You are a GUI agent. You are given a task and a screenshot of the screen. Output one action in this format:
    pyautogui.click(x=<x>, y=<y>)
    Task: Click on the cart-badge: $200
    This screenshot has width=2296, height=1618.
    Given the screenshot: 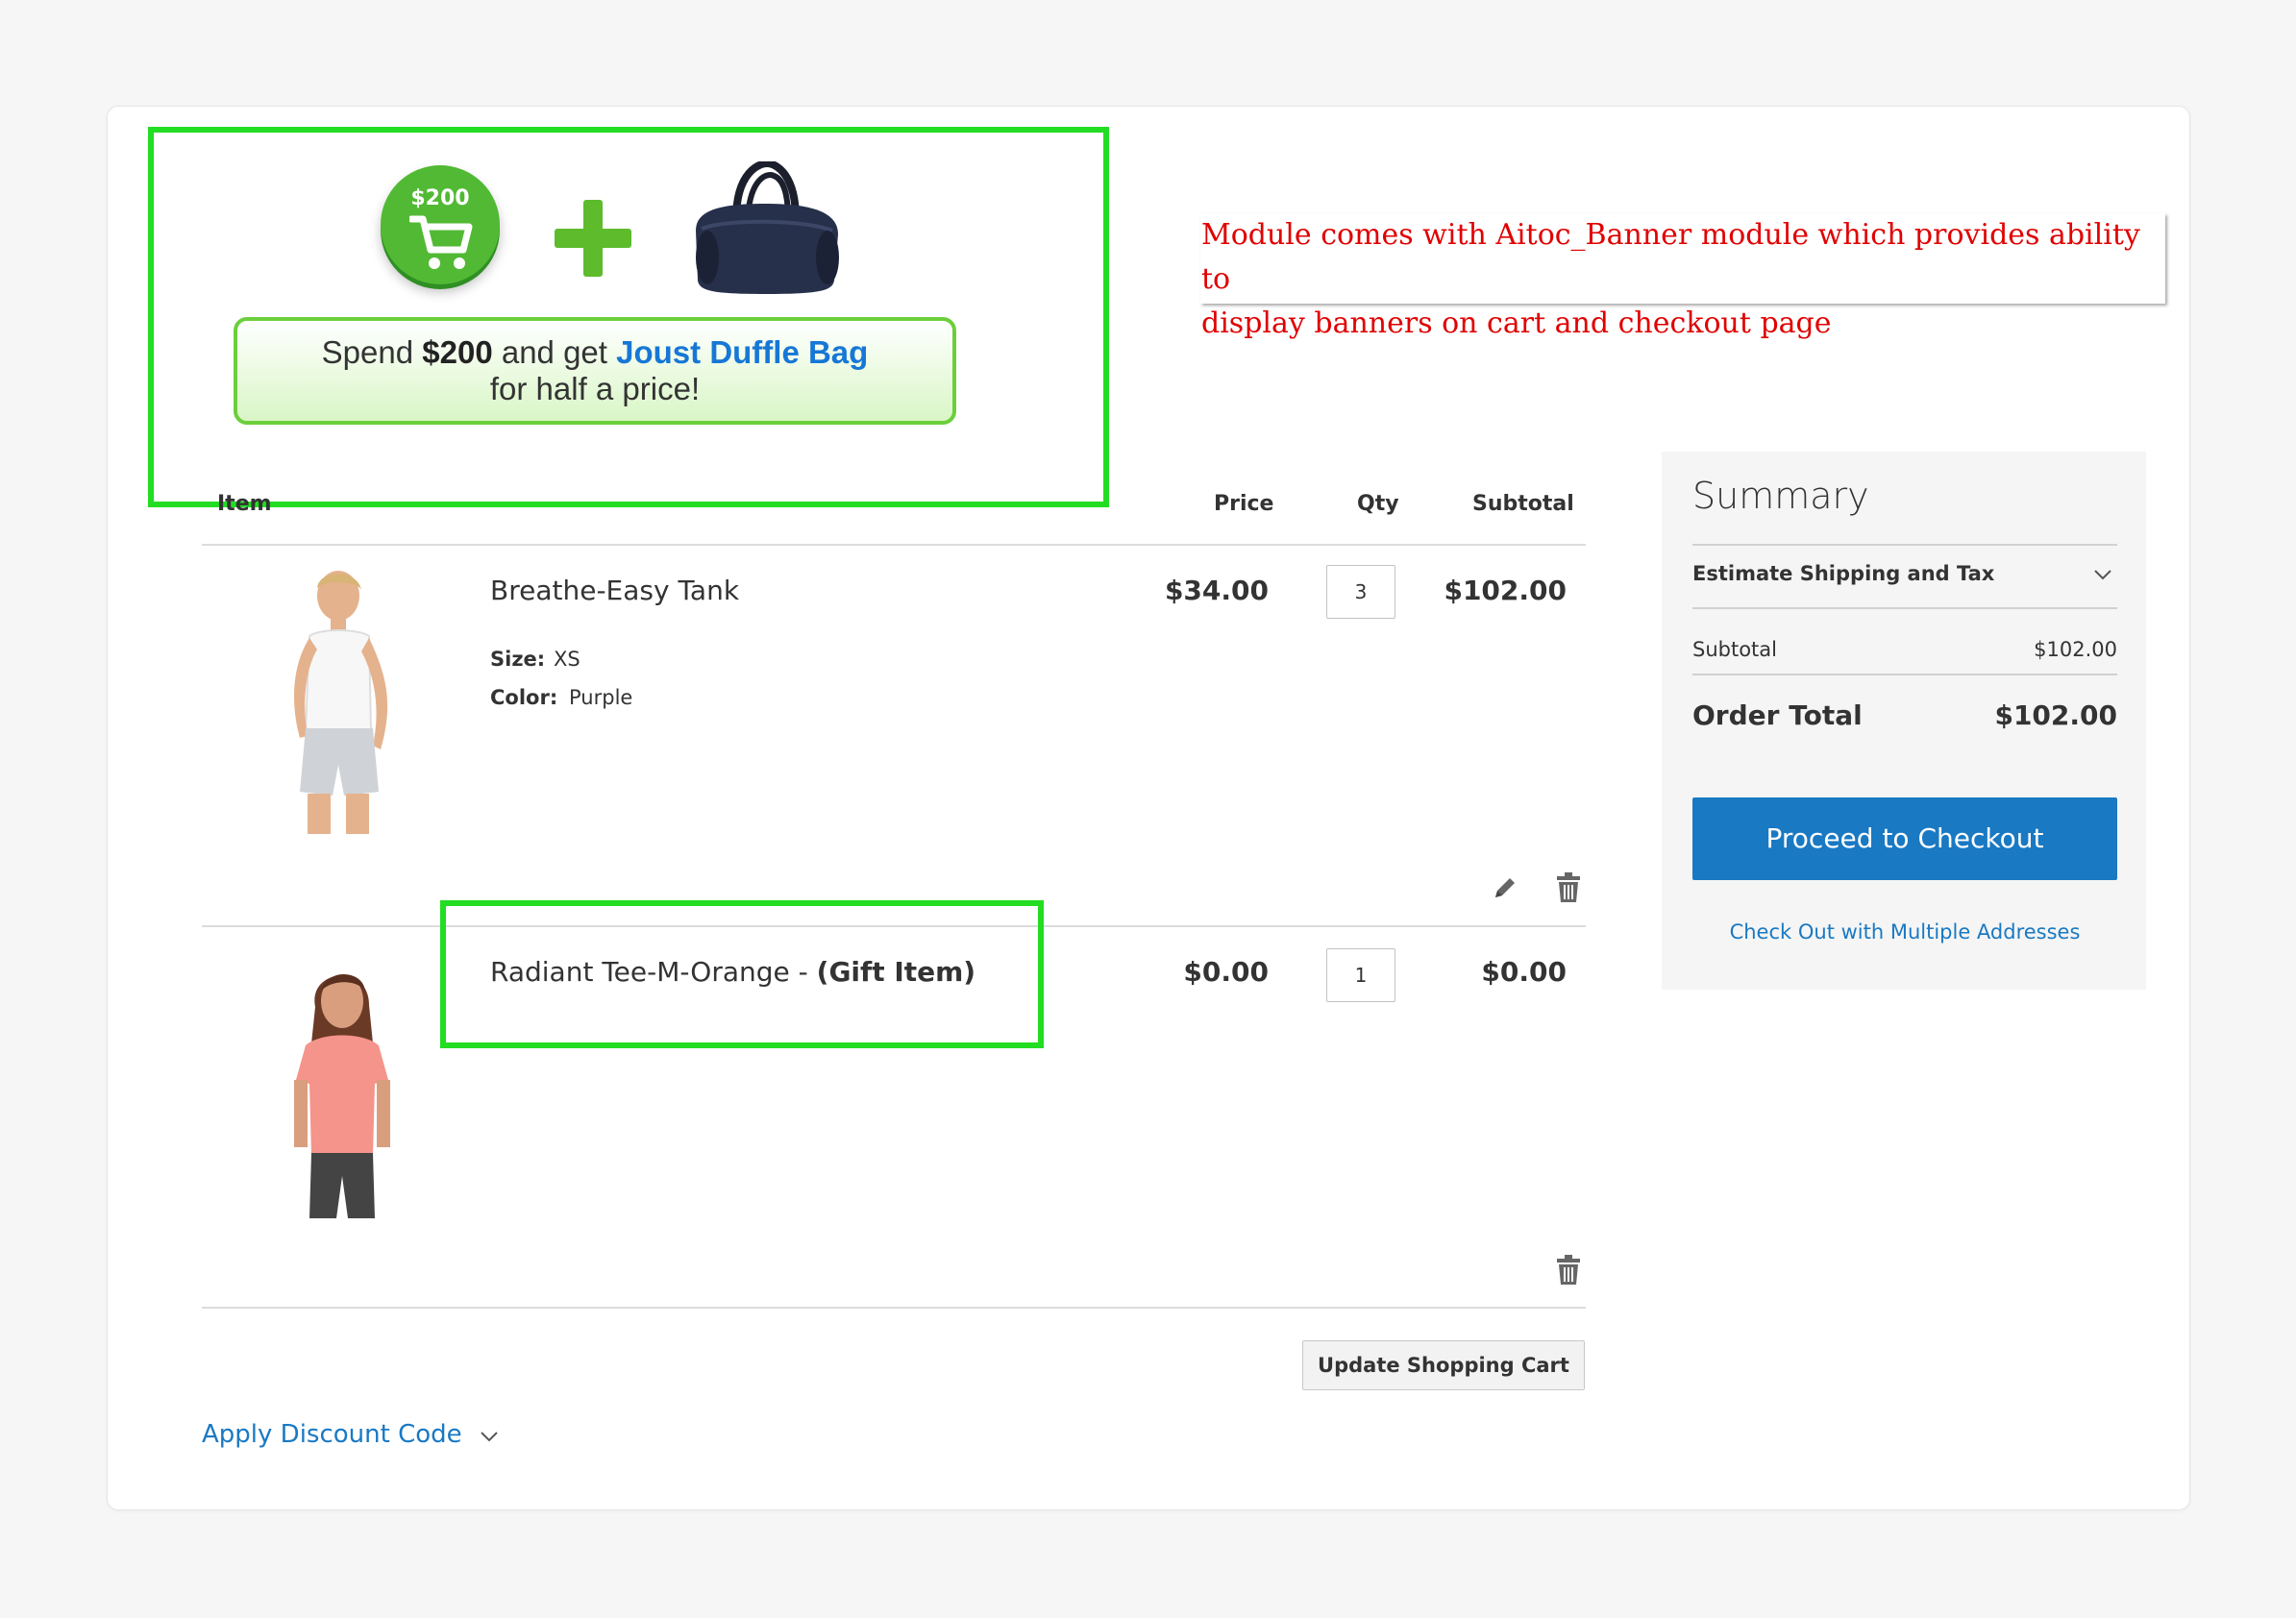 What is the action you would take?
    pyautogui.click(x=440, y=224)
    